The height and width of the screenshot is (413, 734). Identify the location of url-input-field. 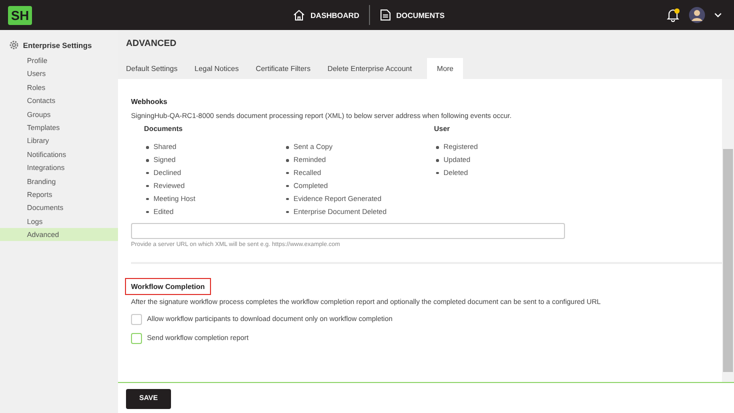
(348, 231).